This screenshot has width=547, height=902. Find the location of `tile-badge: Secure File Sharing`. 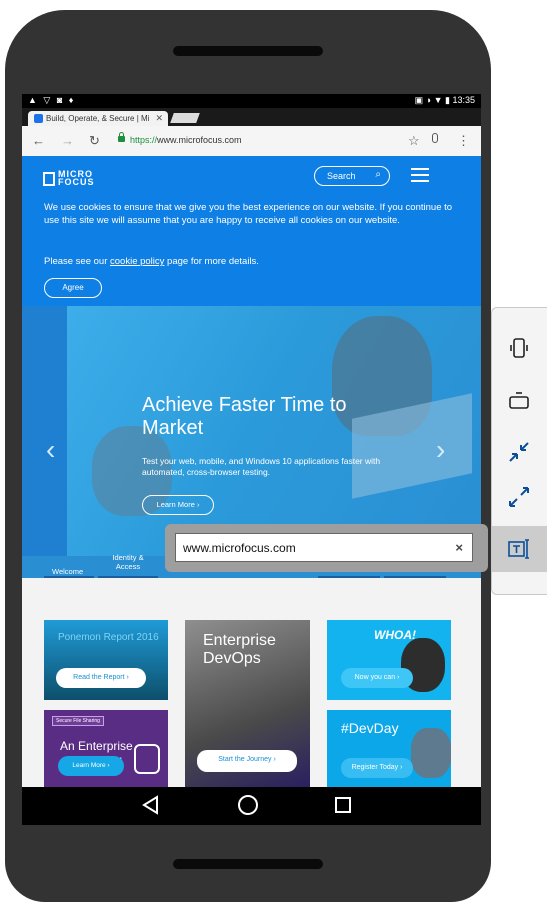

tile-badge: Secure File Sharing is located at coordinates (78, 721).